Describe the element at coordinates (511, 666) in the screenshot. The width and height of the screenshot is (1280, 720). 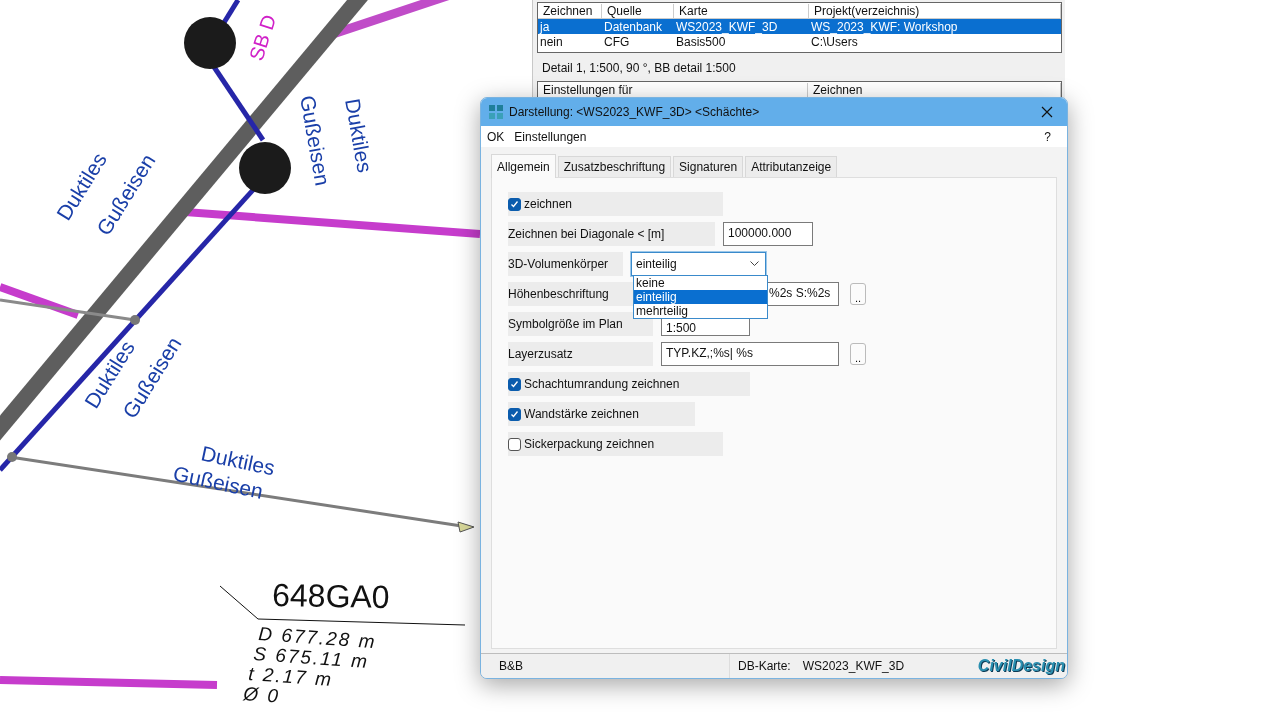
I see `status-user: B&B` at that location.